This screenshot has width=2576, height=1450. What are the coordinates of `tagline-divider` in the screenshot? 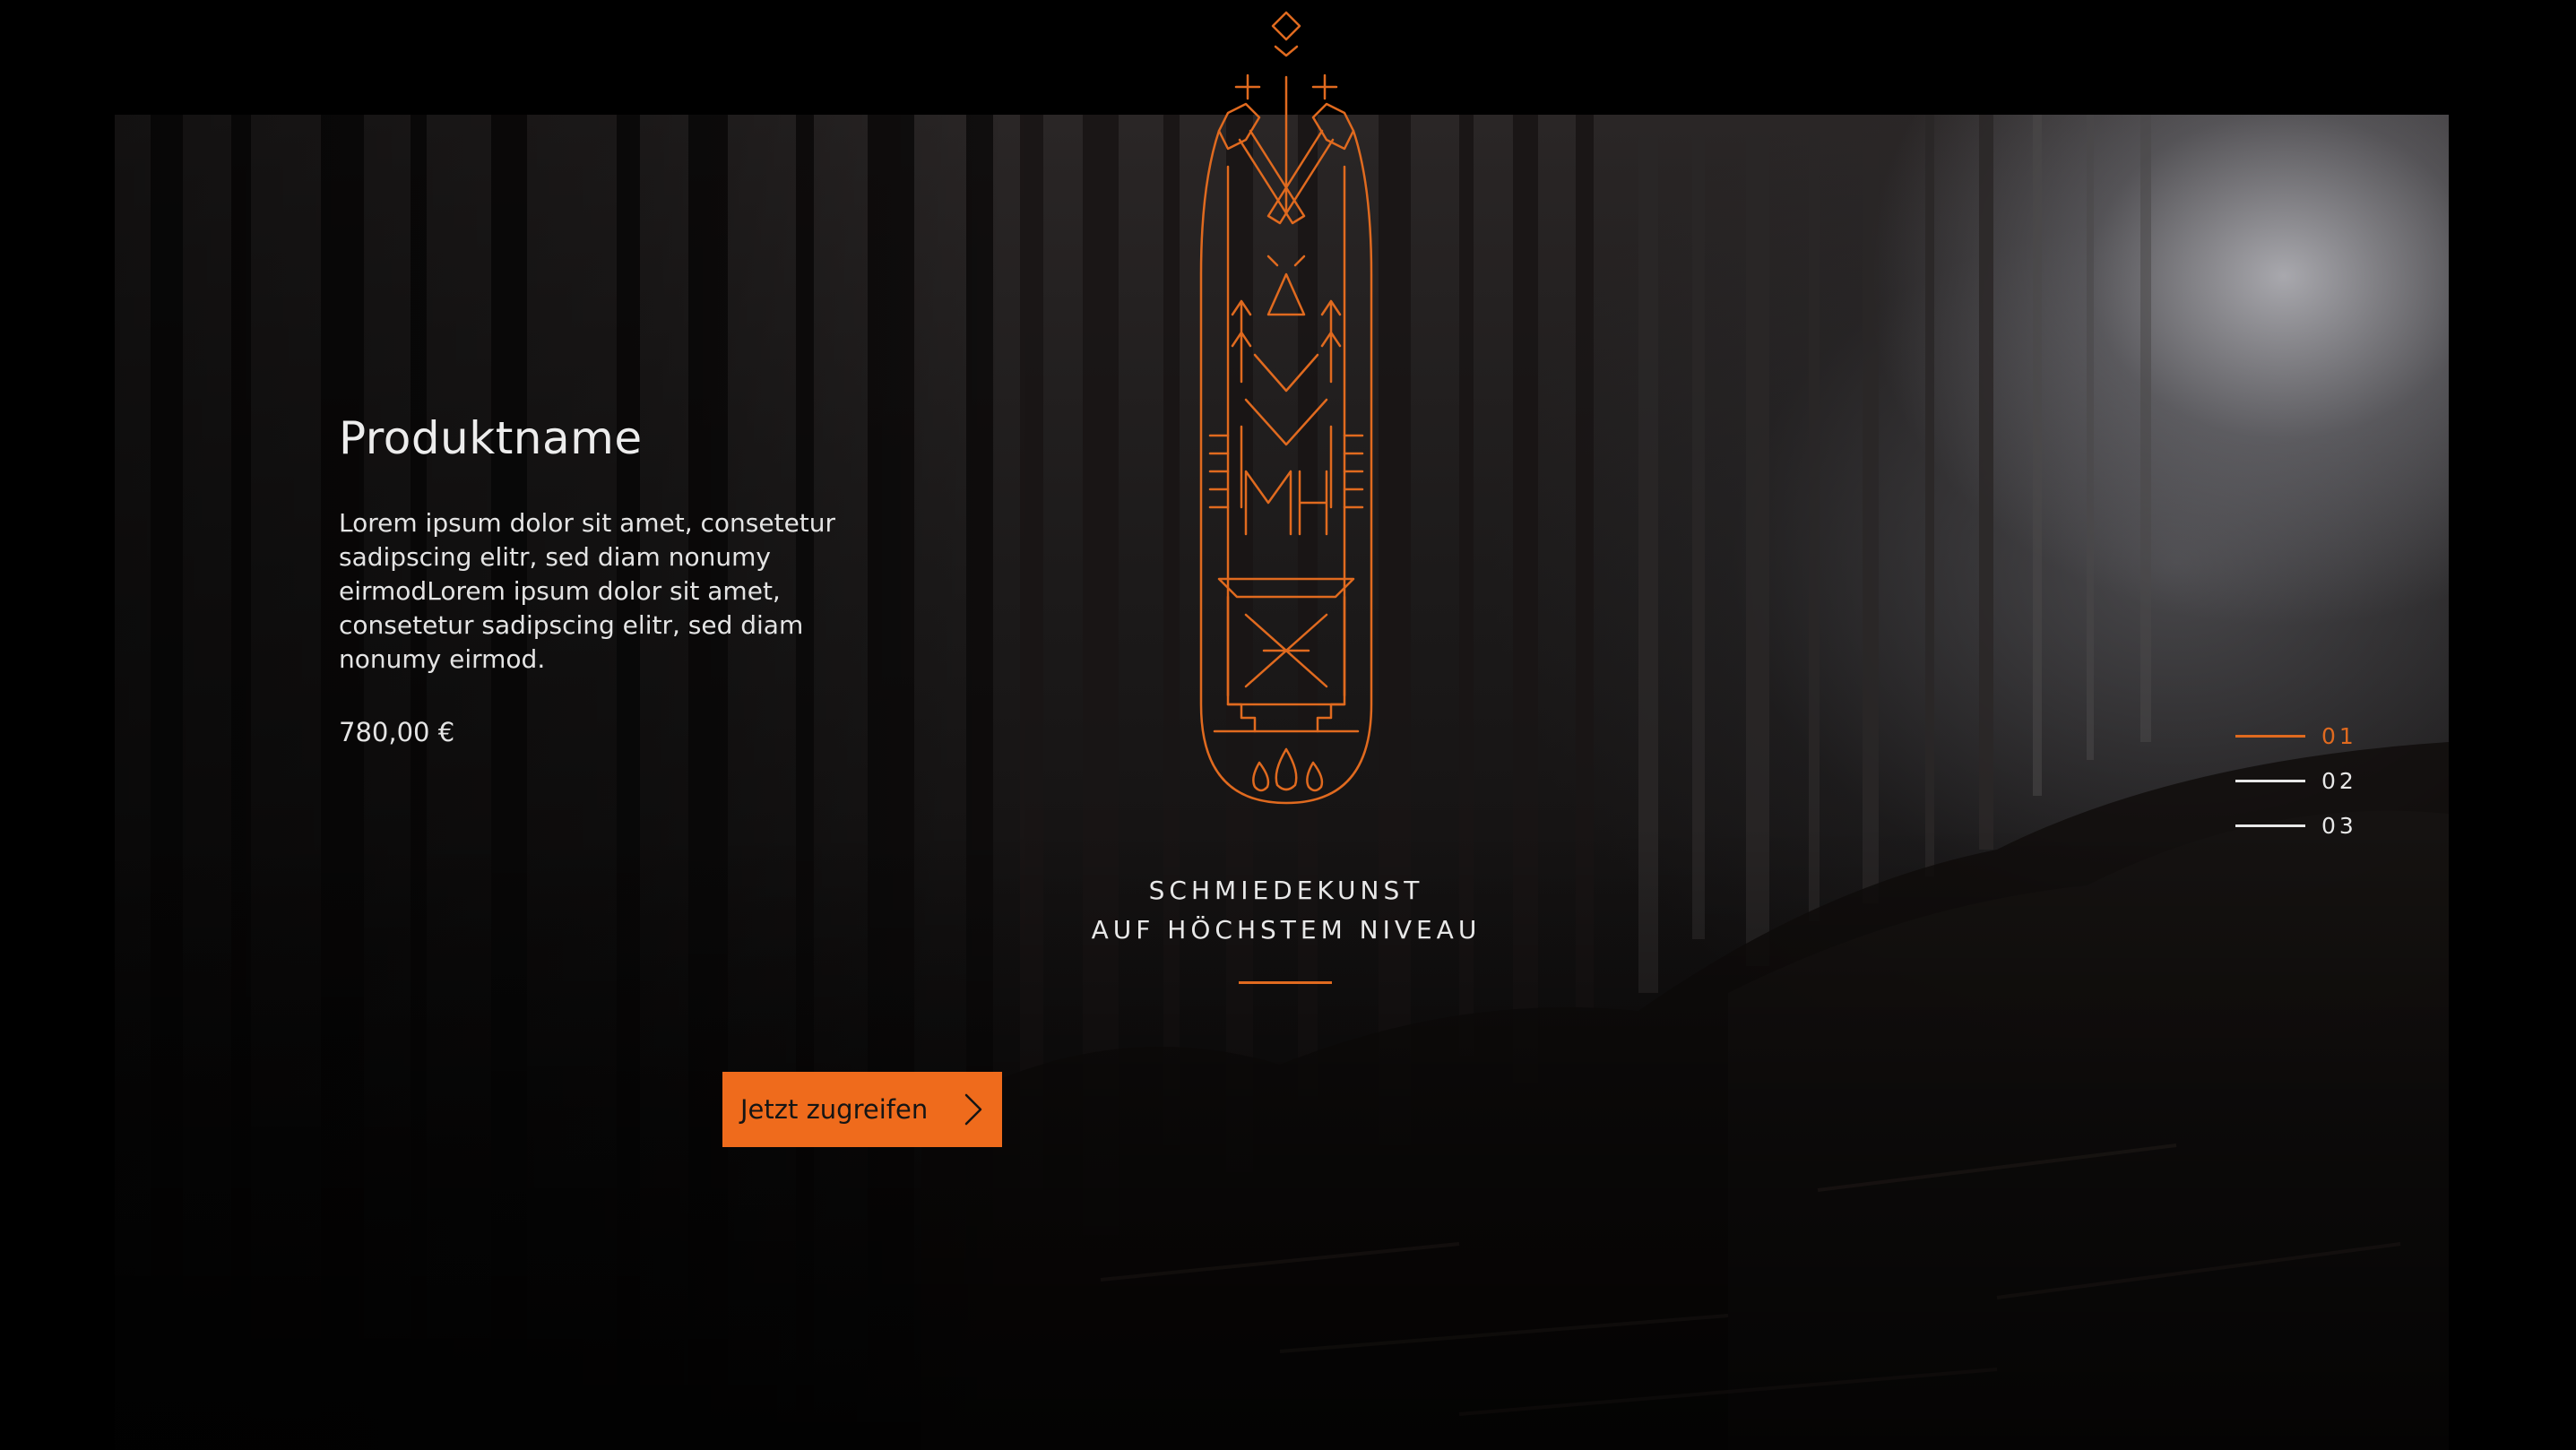 It's located at (1285, 982).